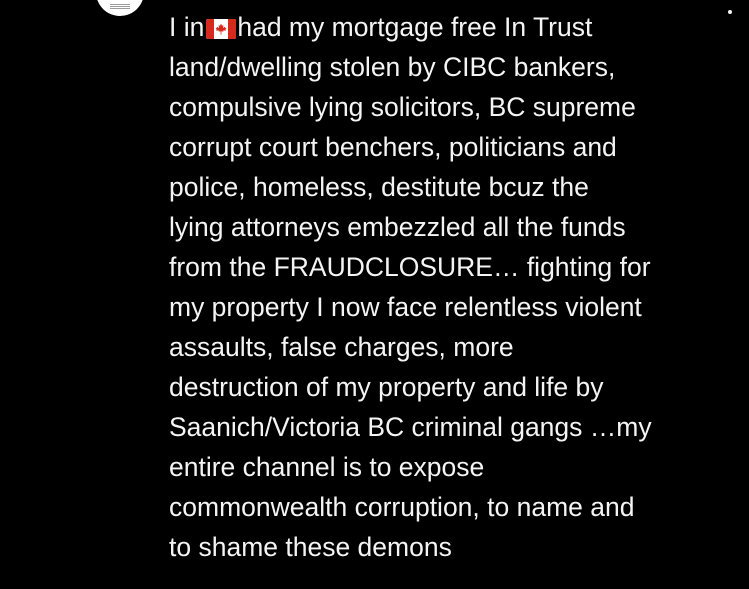  What do you see at coordinates (341, 347) in the screenshot?
I see `comment-line: assaults, false charges, more` at bounding box center [341, 347].